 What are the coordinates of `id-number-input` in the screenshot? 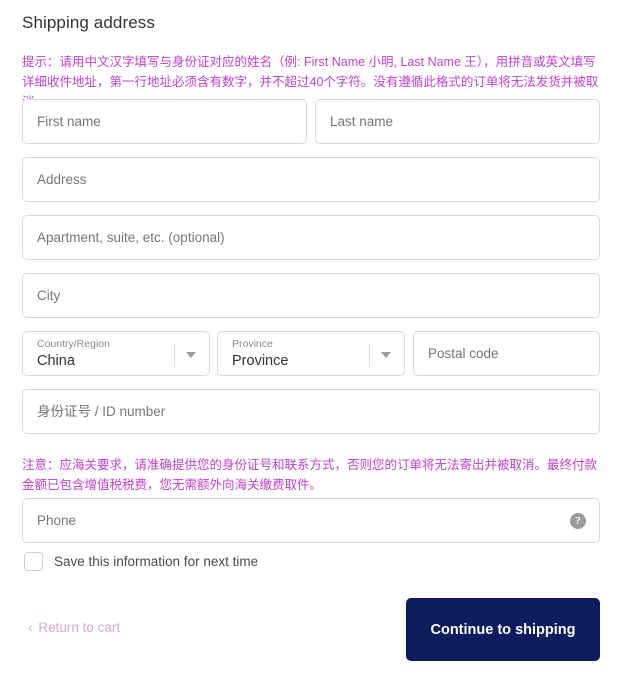 It's located at (311, 411).